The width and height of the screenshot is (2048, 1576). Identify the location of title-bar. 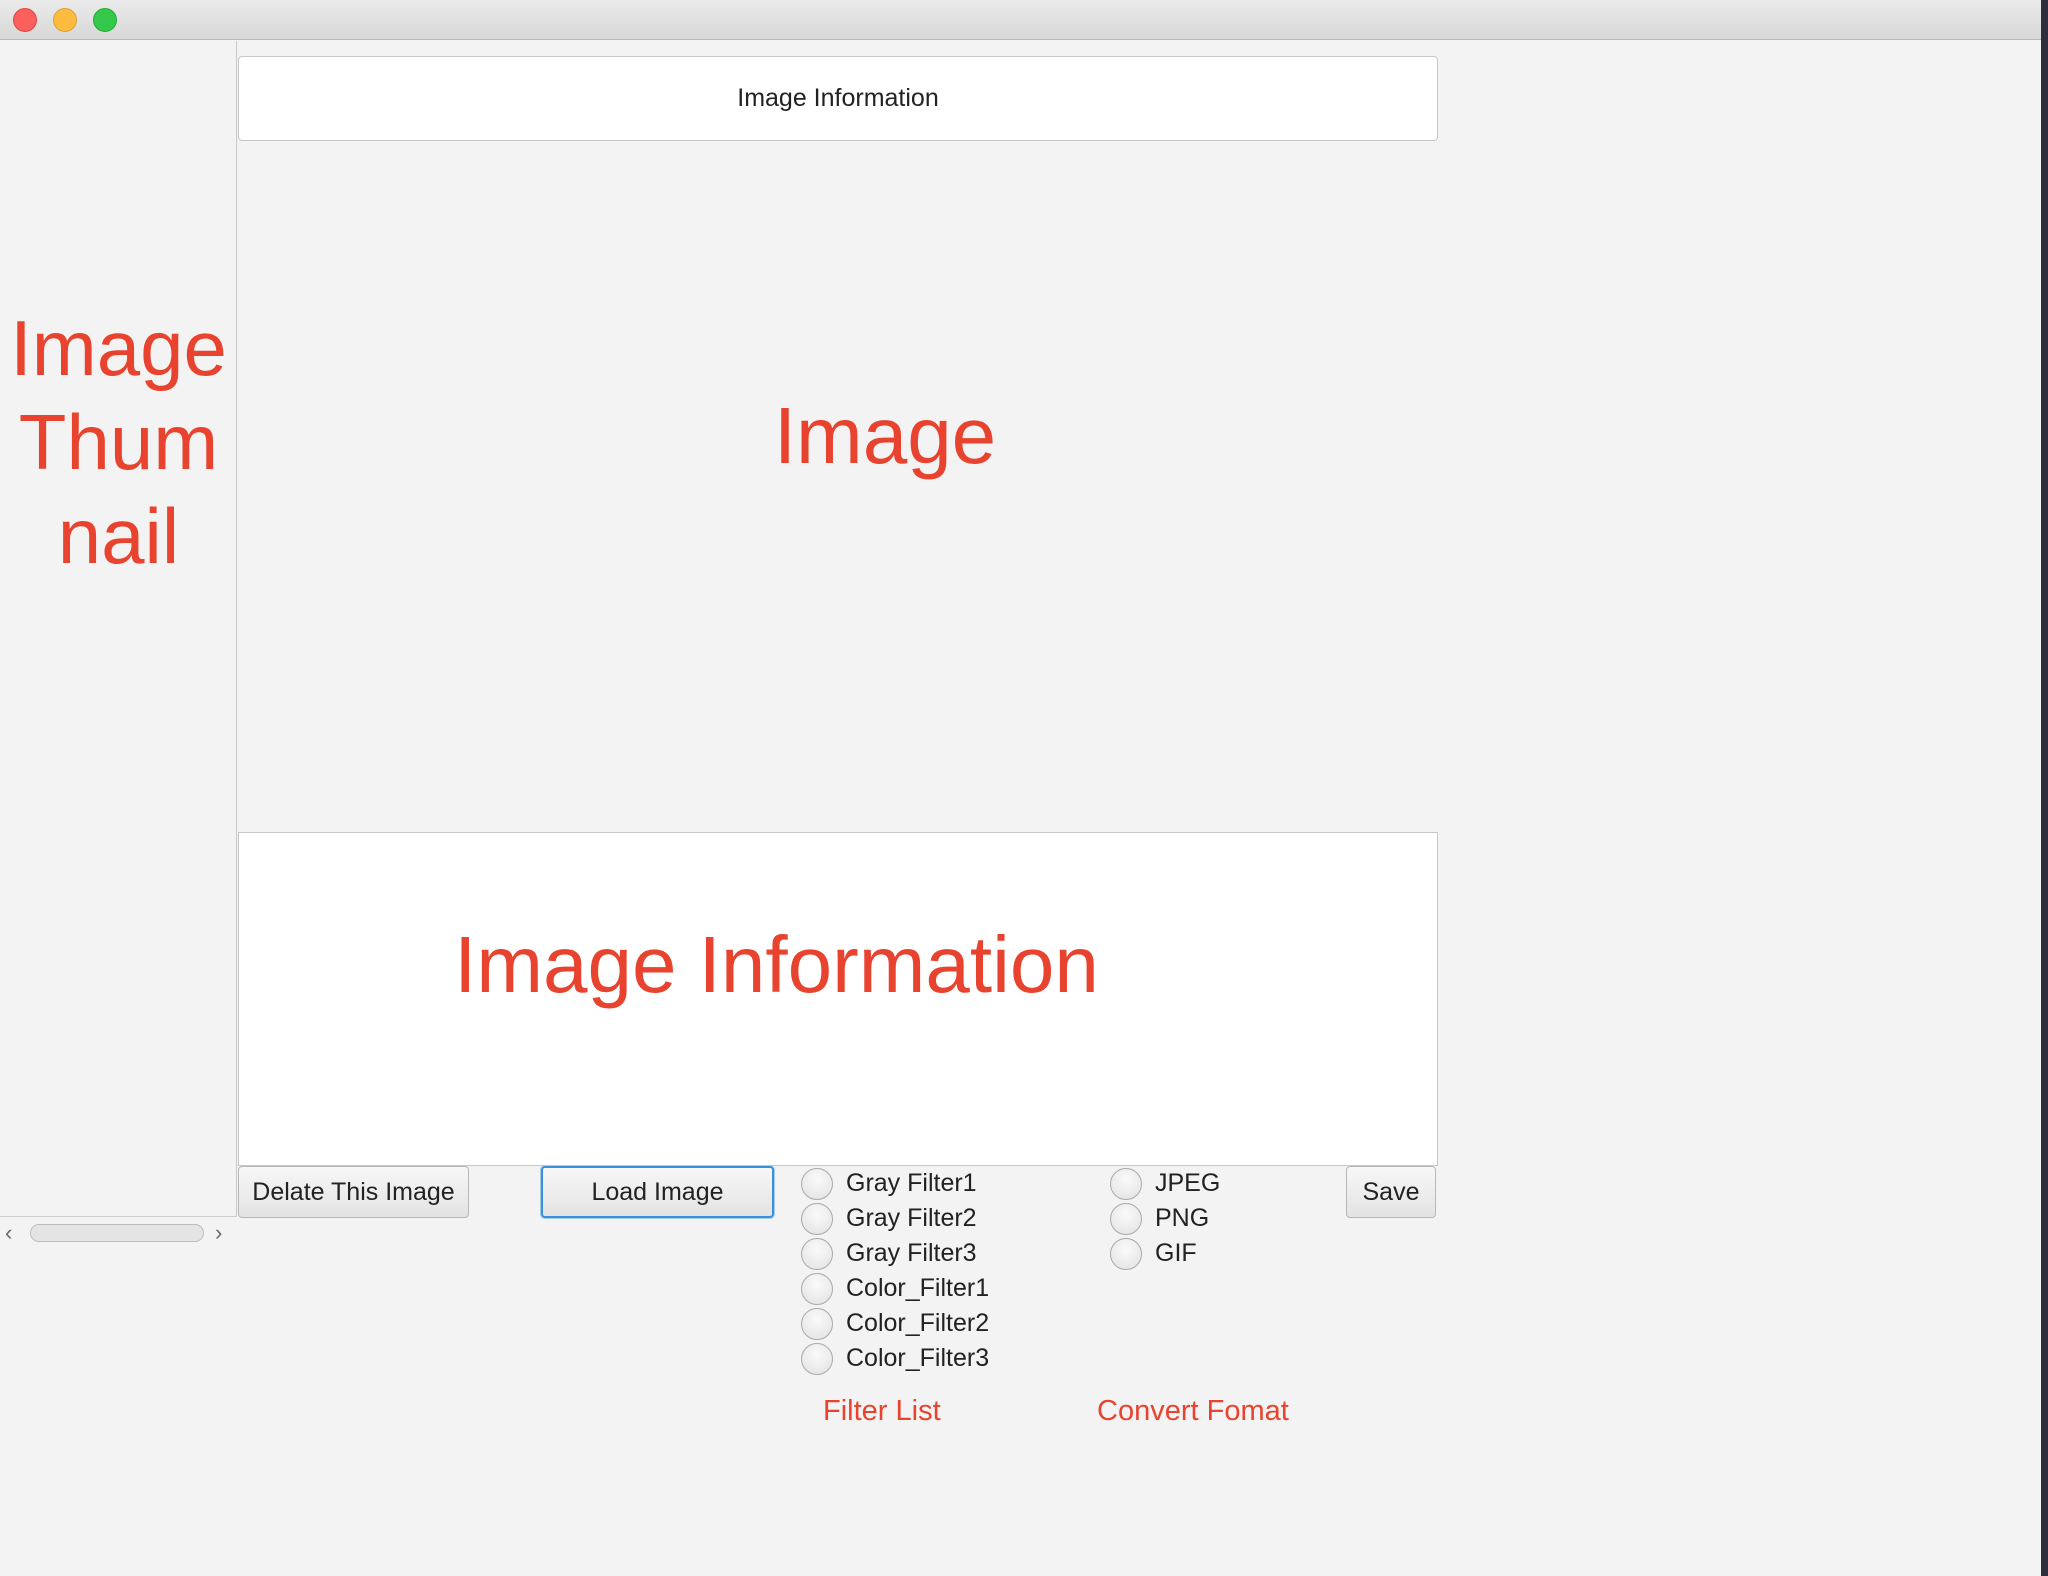
(1020, 20).